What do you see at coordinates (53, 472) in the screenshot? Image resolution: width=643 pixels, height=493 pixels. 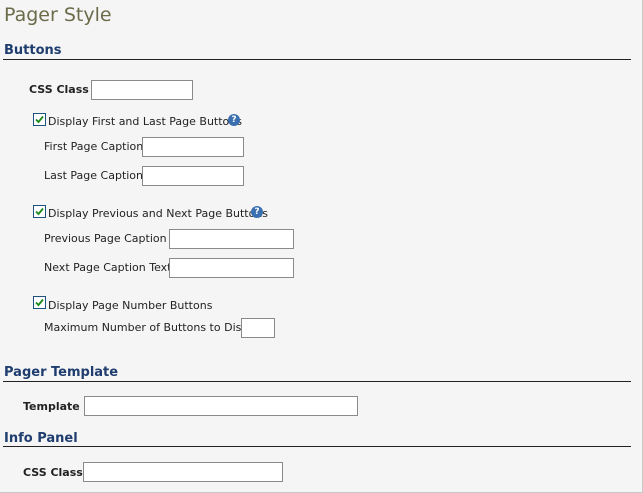 I see `info-css-class-label: CSS Class` at bounding box center [53, 472].